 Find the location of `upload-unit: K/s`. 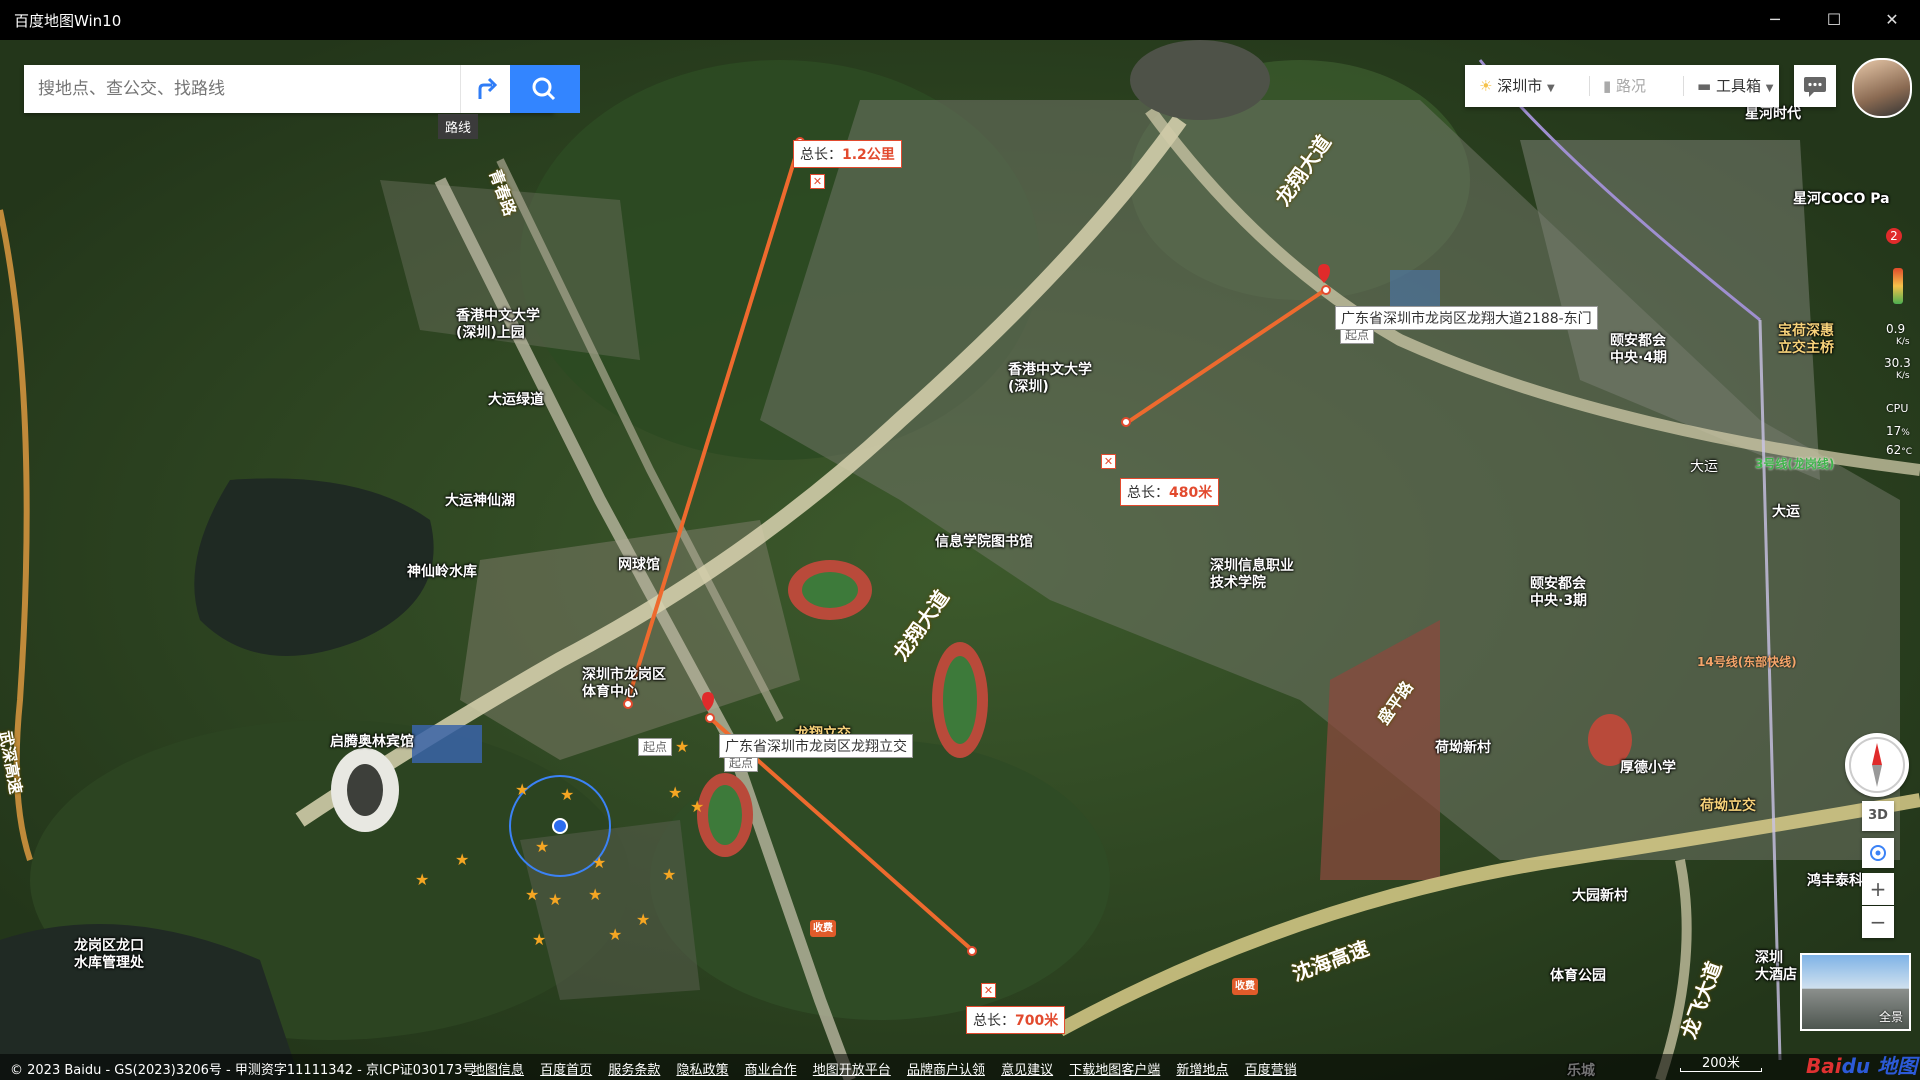

upload-unit: K/s is located at coordinates (1903, 342).